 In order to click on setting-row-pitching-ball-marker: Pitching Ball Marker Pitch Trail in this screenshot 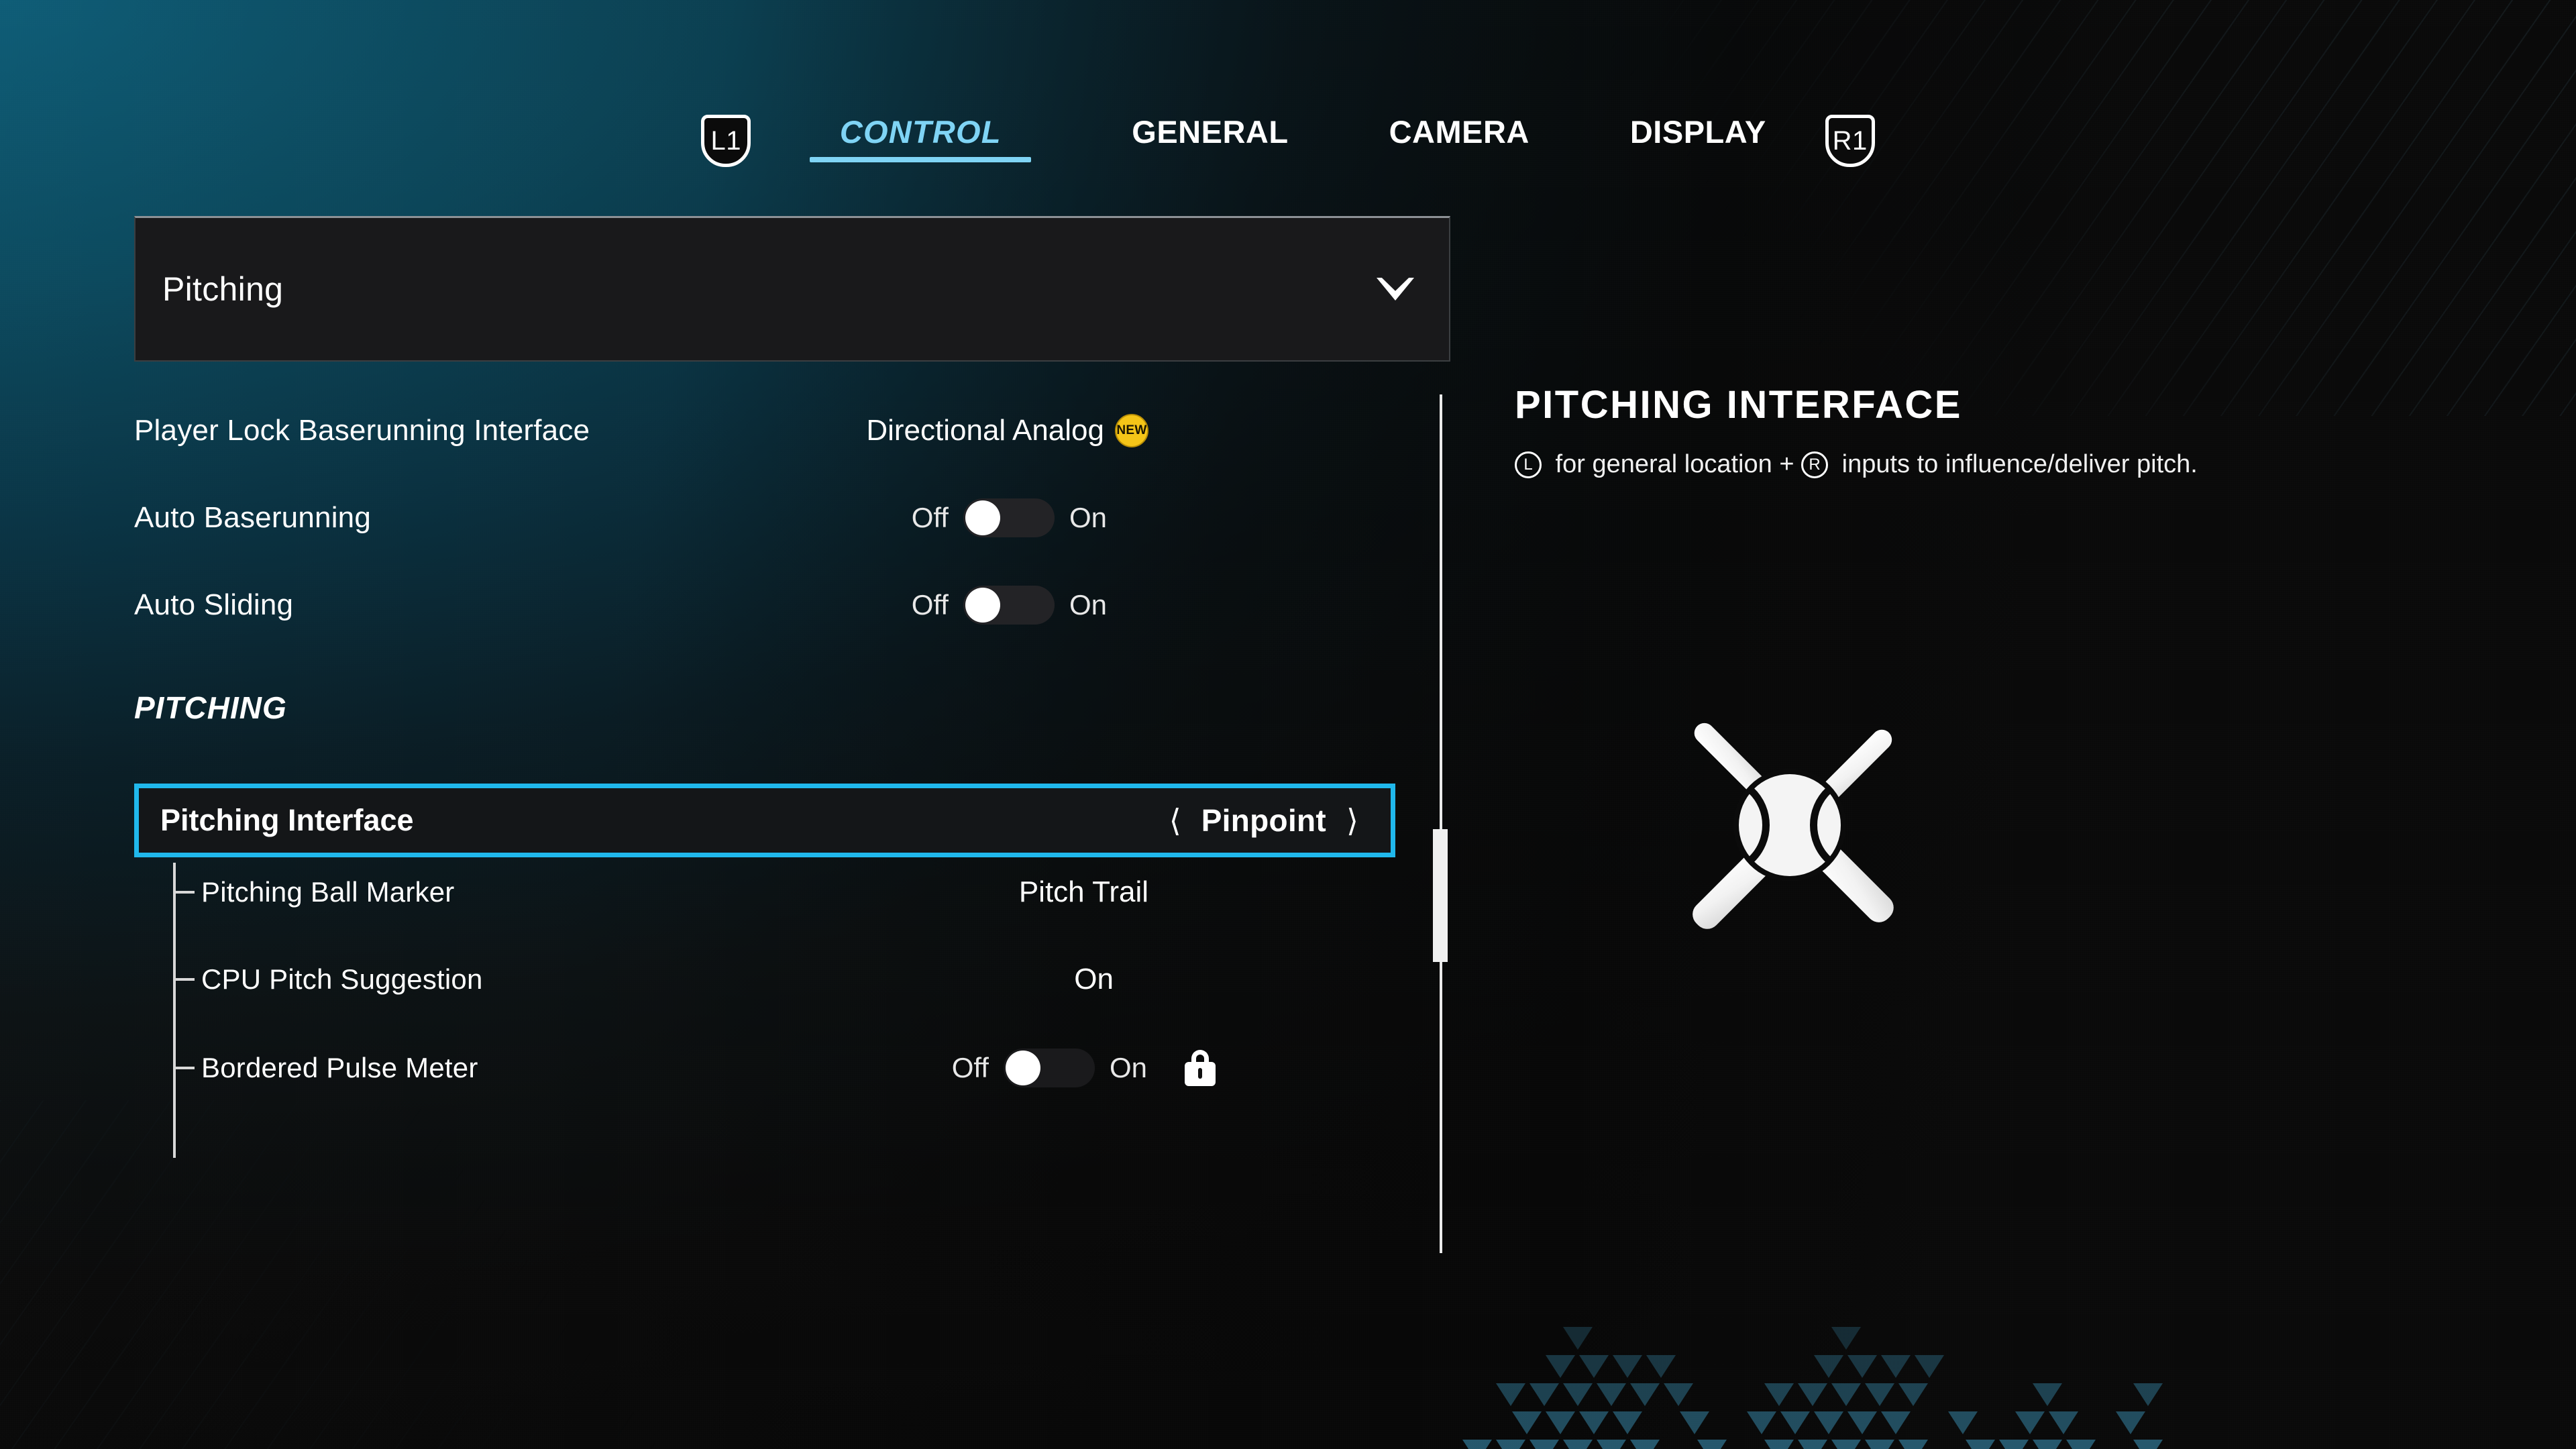, I will do `click(798, 892)`.